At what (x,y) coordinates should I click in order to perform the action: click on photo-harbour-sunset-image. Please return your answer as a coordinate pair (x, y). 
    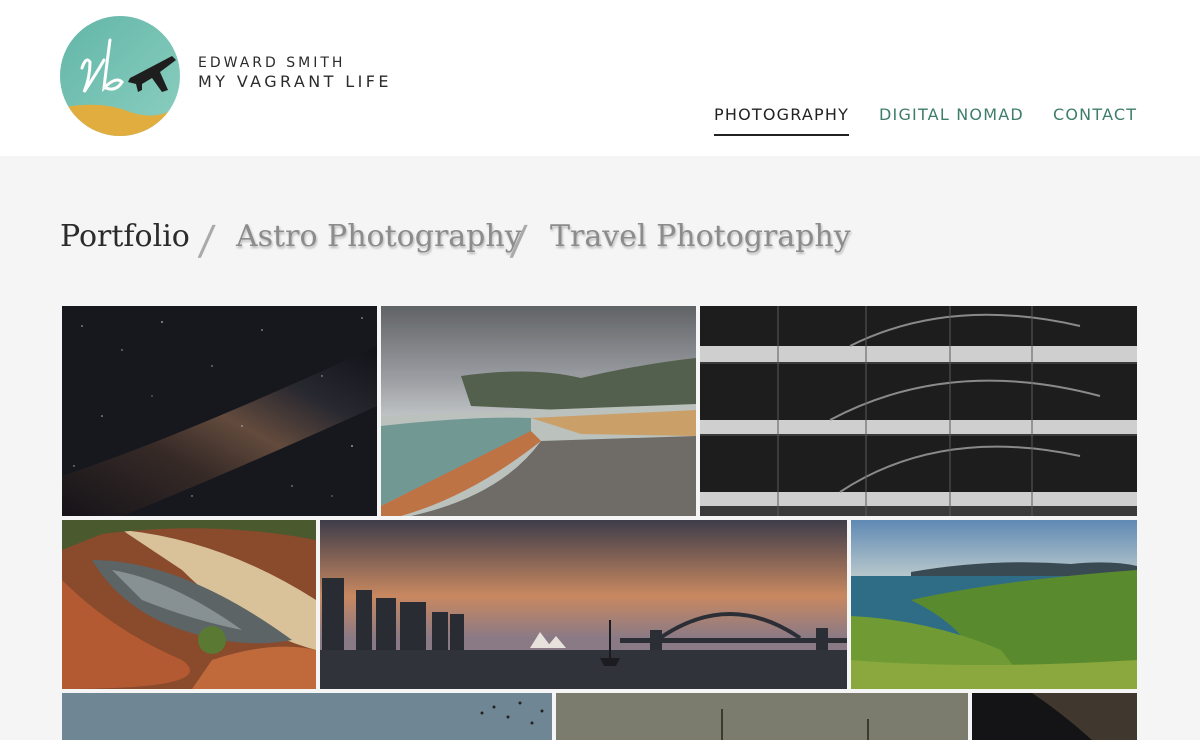
    Looking at the image, I should click on (583, 604).